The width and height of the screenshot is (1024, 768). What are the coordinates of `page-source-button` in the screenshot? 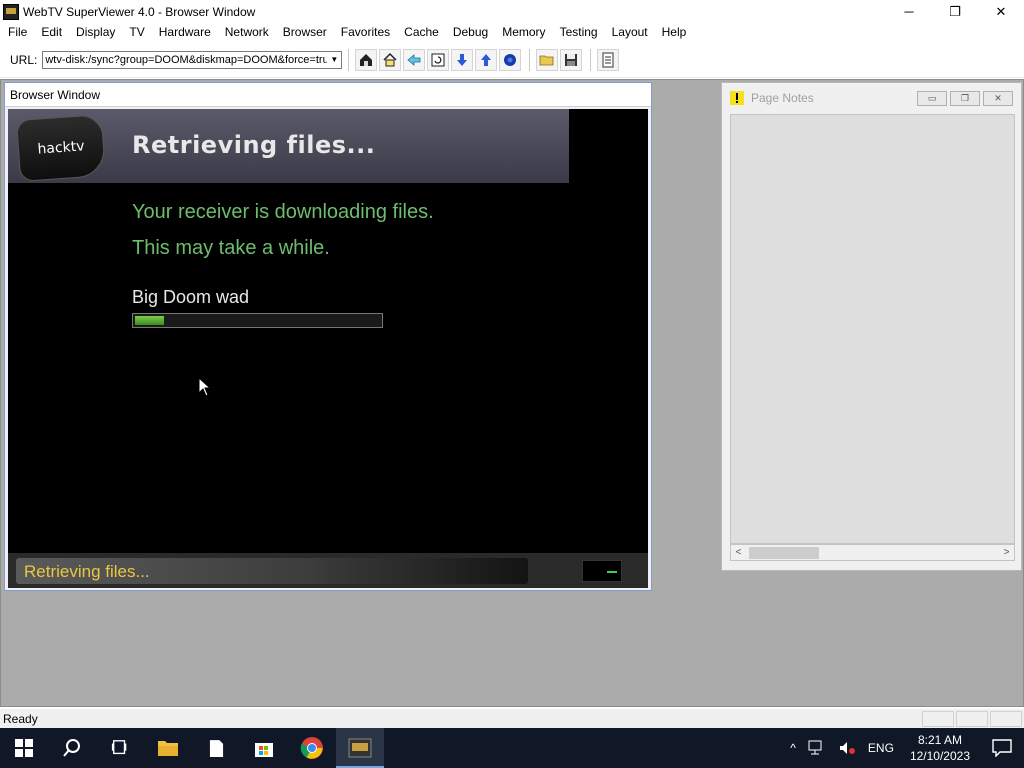 It's located at (608, 59).